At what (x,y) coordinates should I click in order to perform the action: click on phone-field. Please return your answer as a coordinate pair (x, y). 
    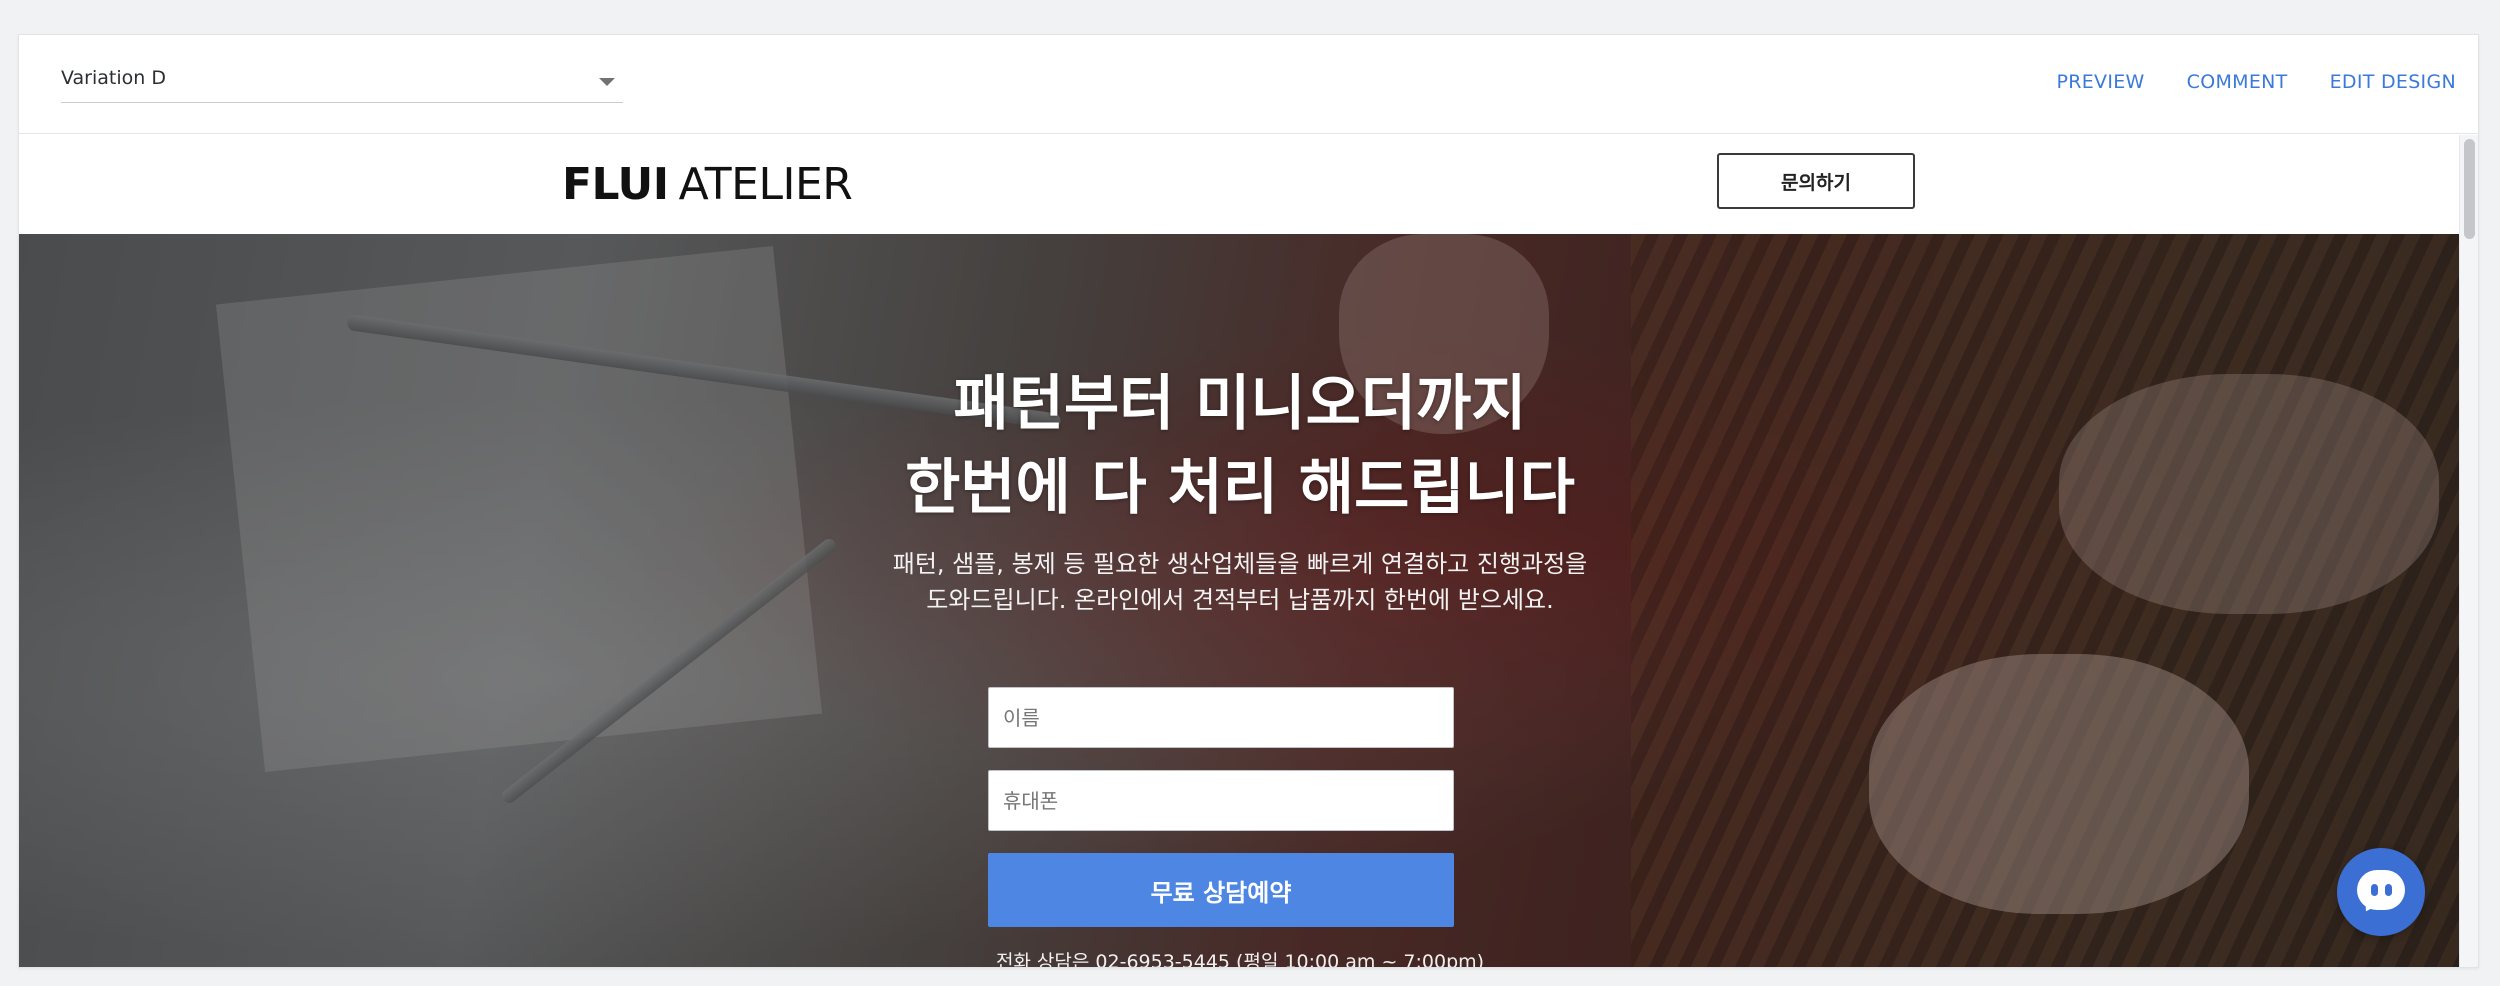
    Looking at the image, I should click on (1221, 800).